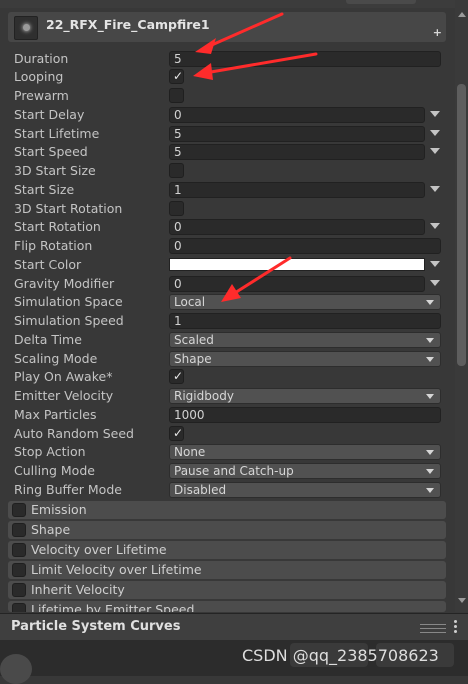 Image resolution: width=468 pixels, height=684 pixels. I want to click on corner-avatar, so click(16, 669).